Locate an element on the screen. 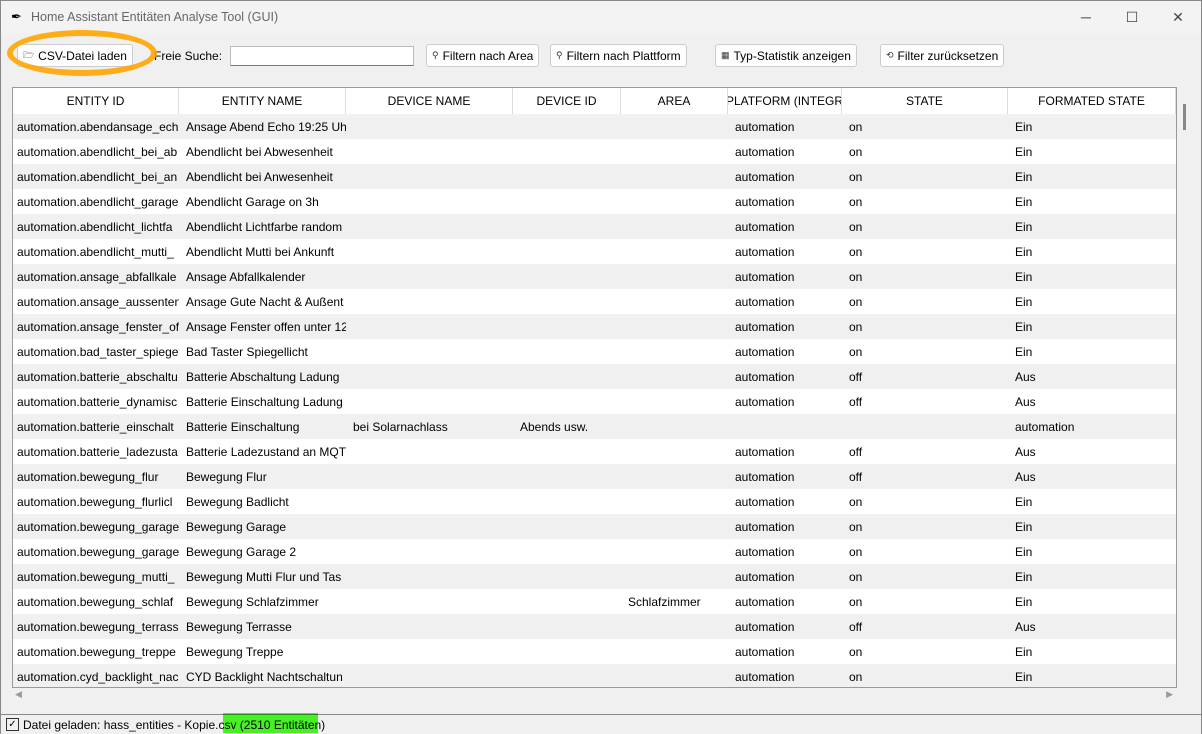 This screenshot has width=1202, height=734. type-stats-button: ▦ Typ-Statistik anzeigen is located at coordinates (786, 55).